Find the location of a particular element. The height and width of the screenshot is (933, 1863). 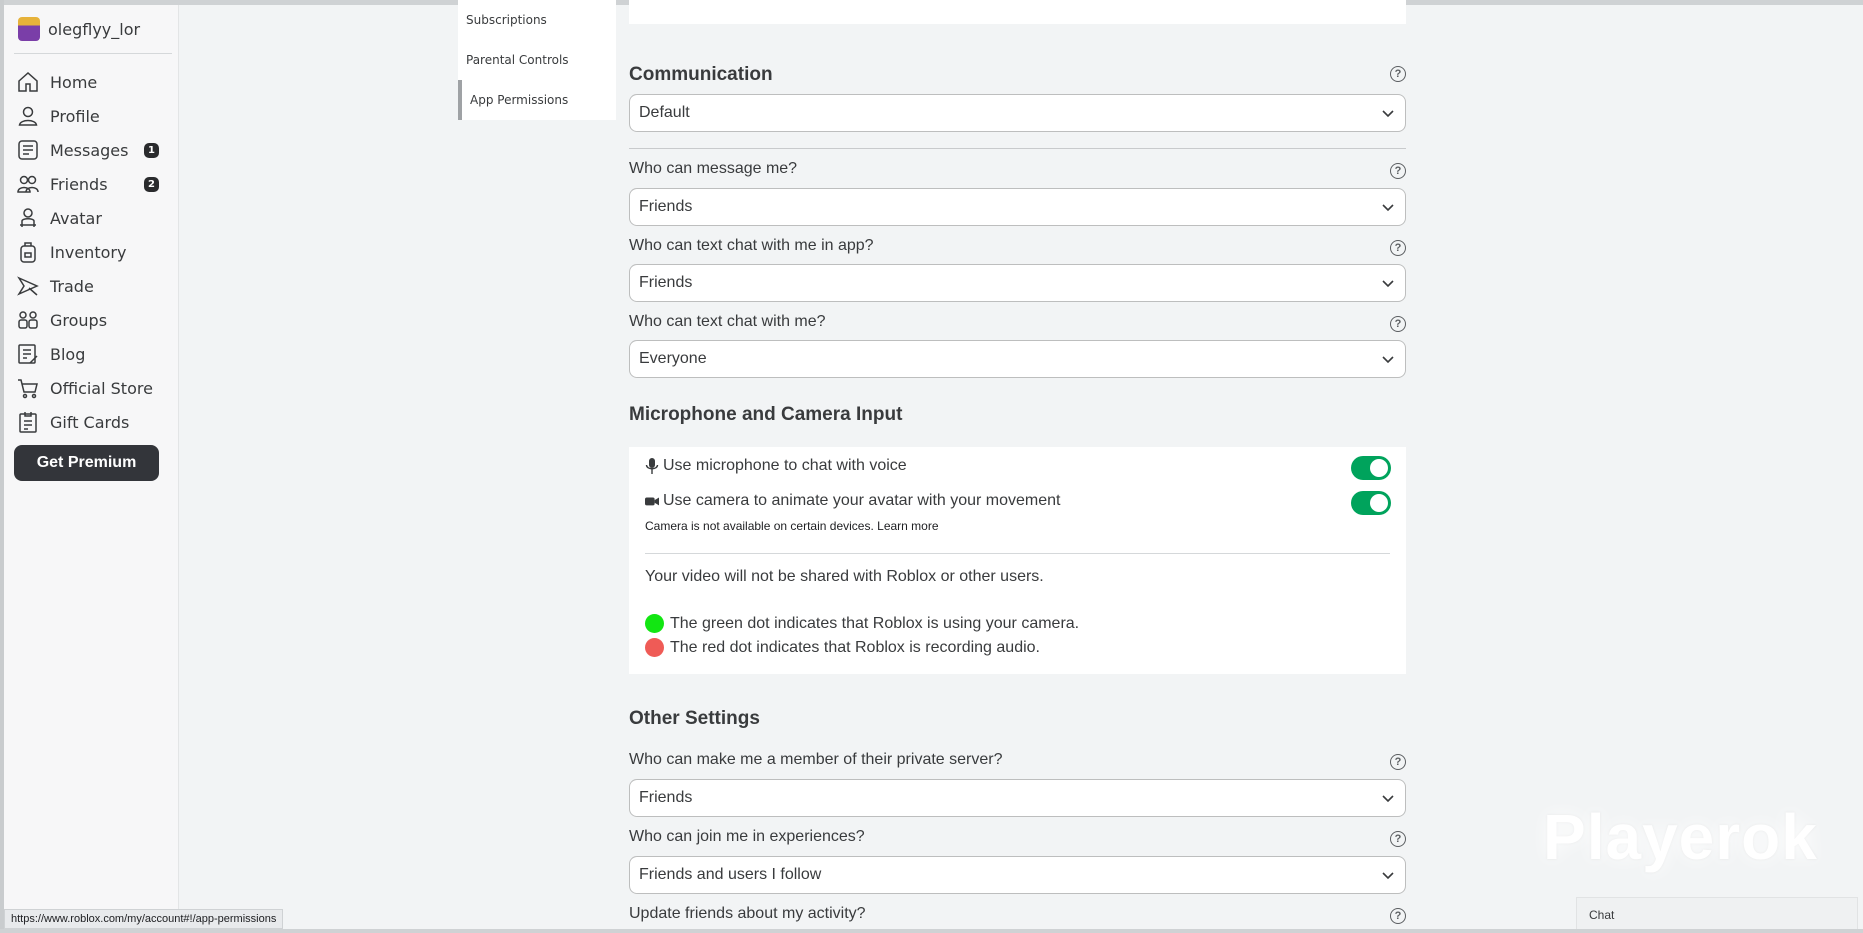

user-profile-link: olegflyy_lor is located at coordinates (79, 29).